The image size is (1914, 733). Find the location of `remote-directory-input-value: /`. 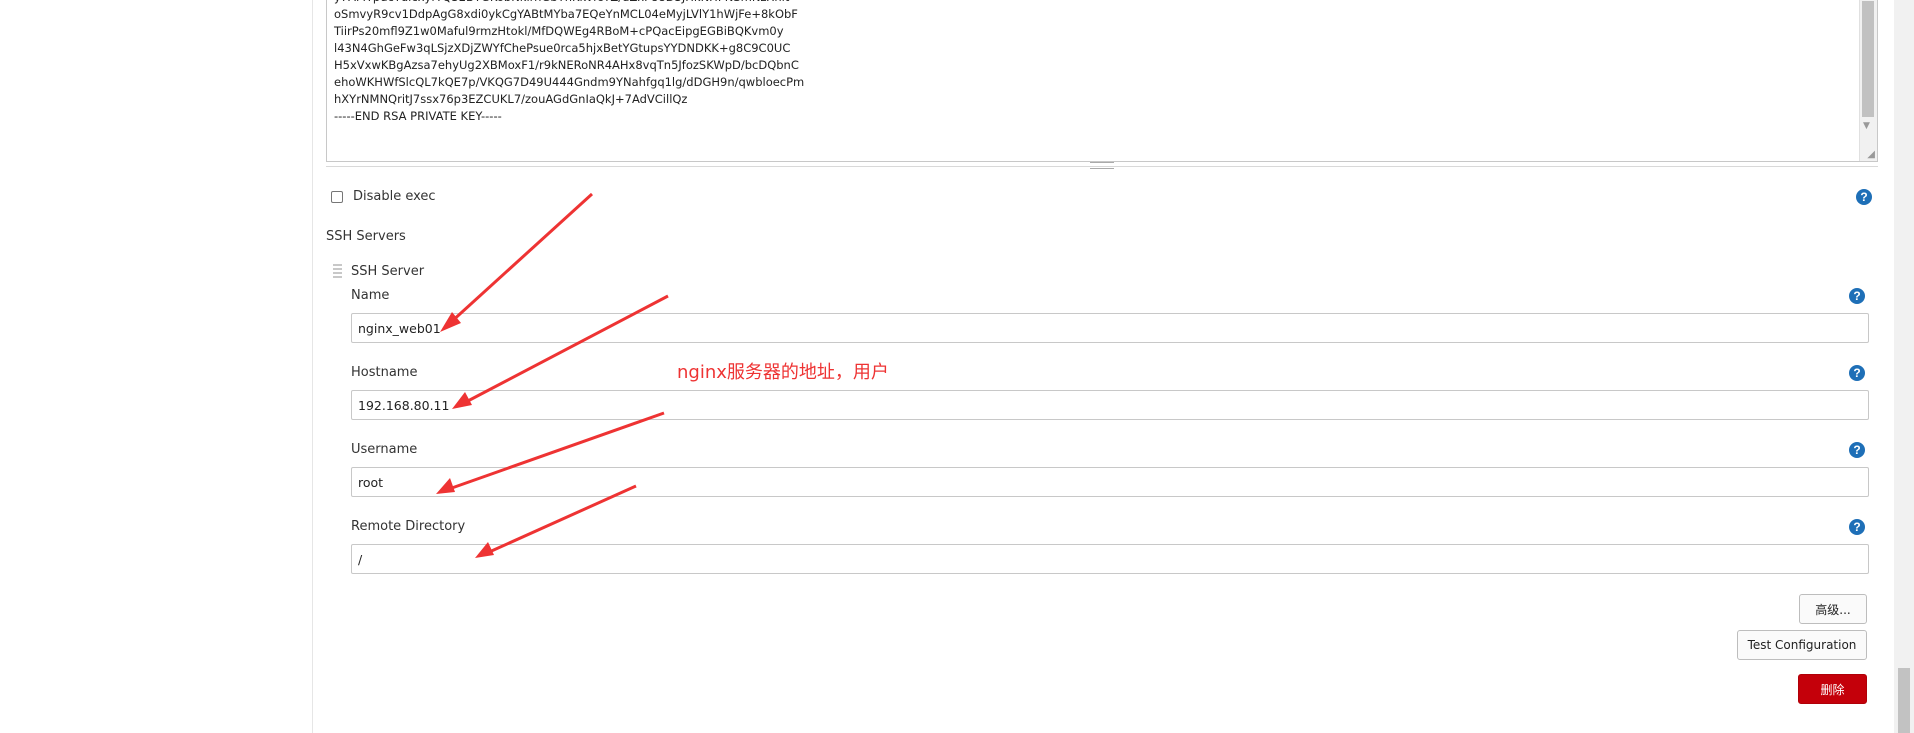

remote-directory-input-value: / is located at coordinates (360, 559).